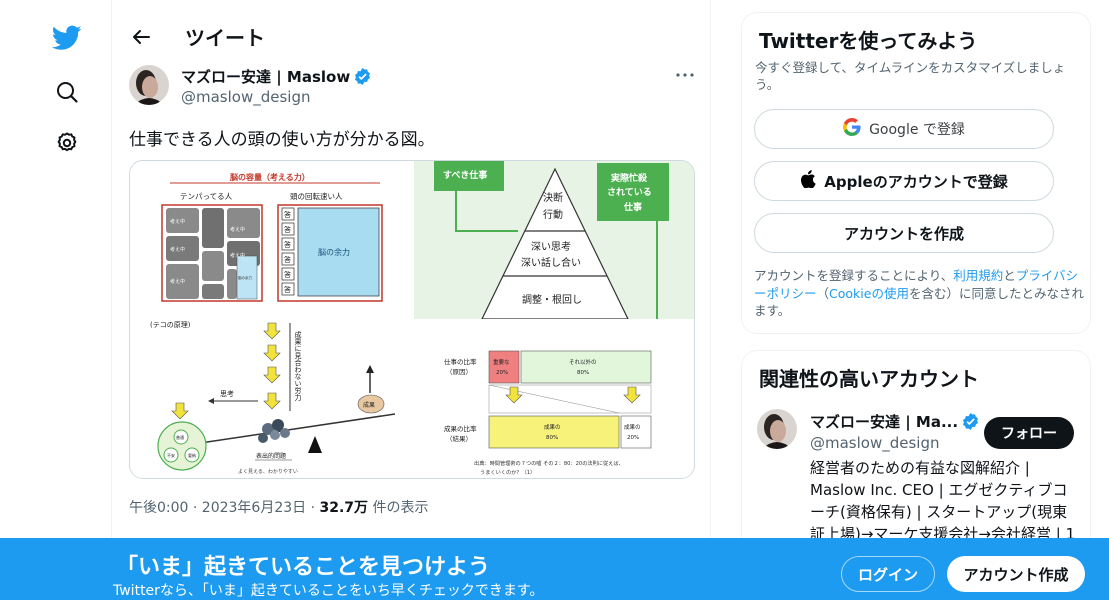  What do you see at coordinates (1009, 275) in the screenshot?
I see `legal-and: と` at bounding box center [1009, 275].